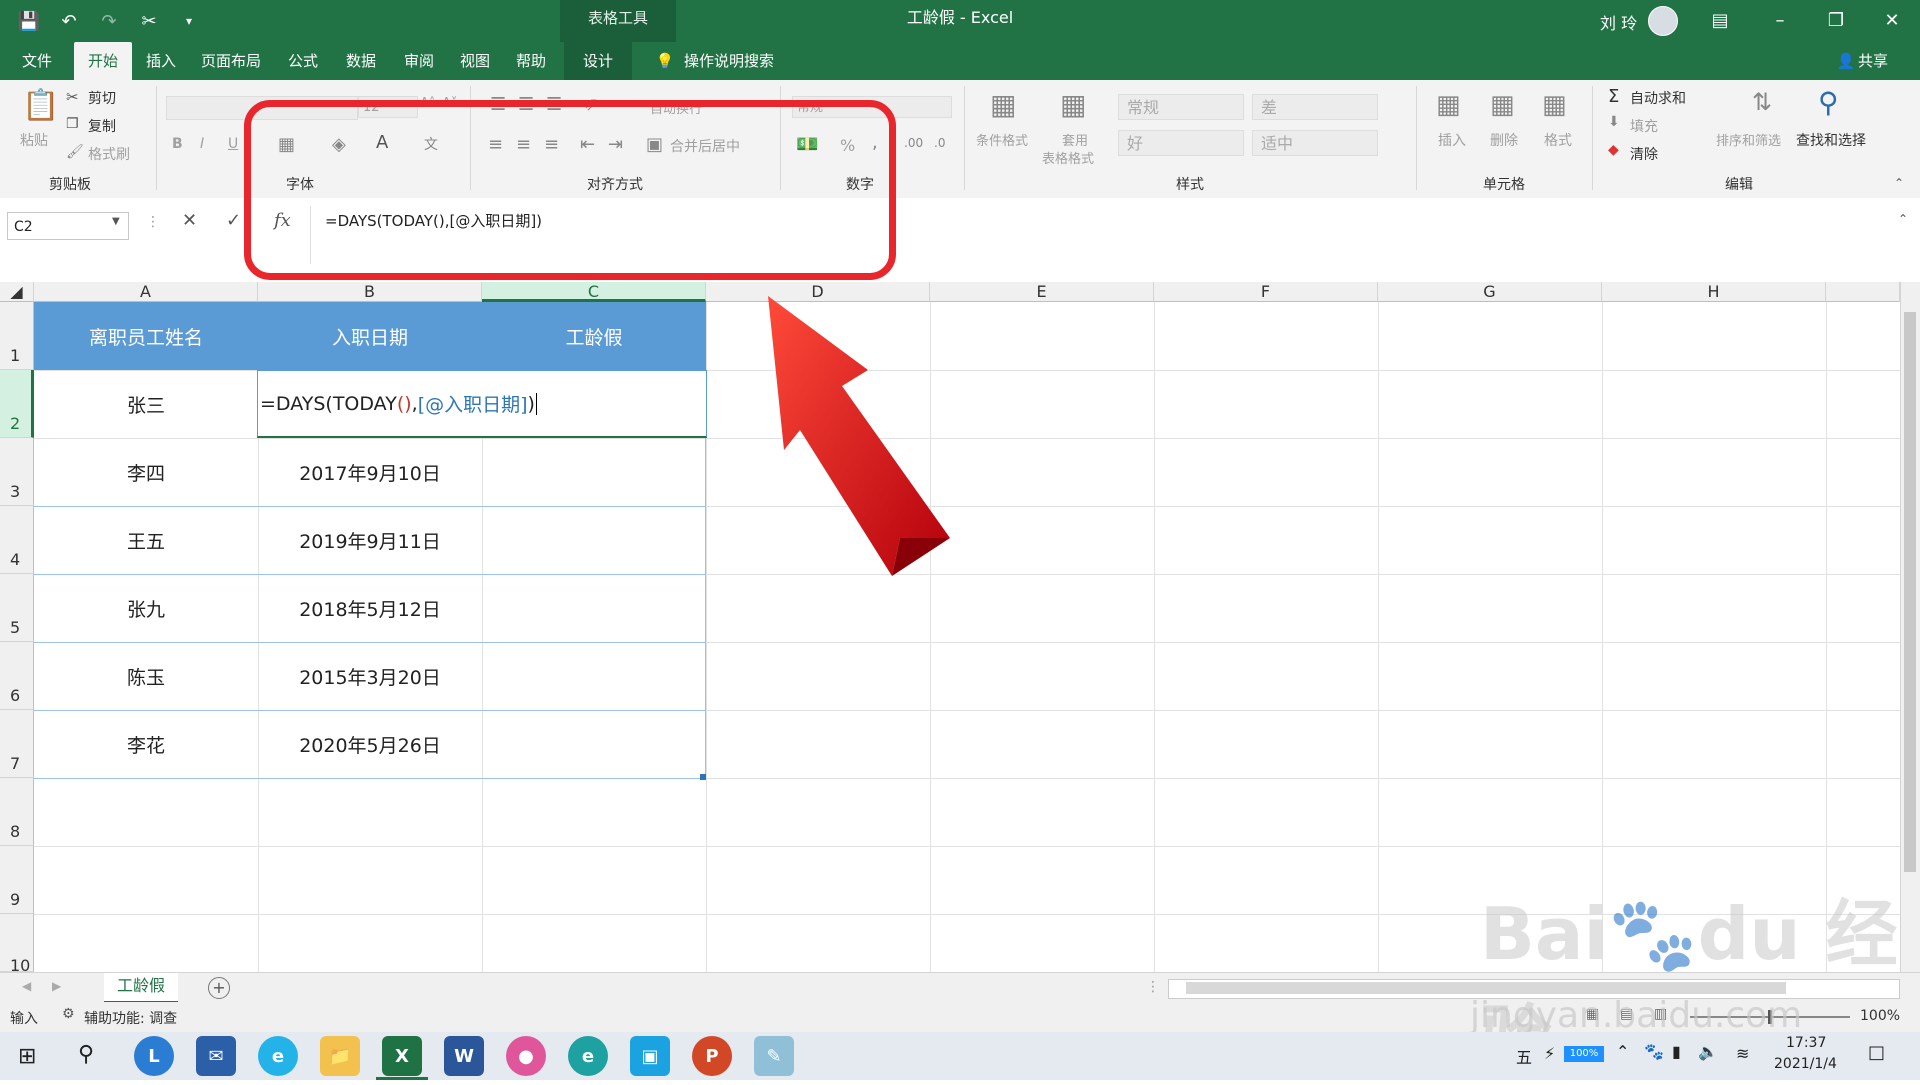 The width and height of the screenshot is (1920, 1085). What do you see at coordinates (419, 61) in the screenshot?
I see `tab-review: 审阅` at bounding box center [419, 61].